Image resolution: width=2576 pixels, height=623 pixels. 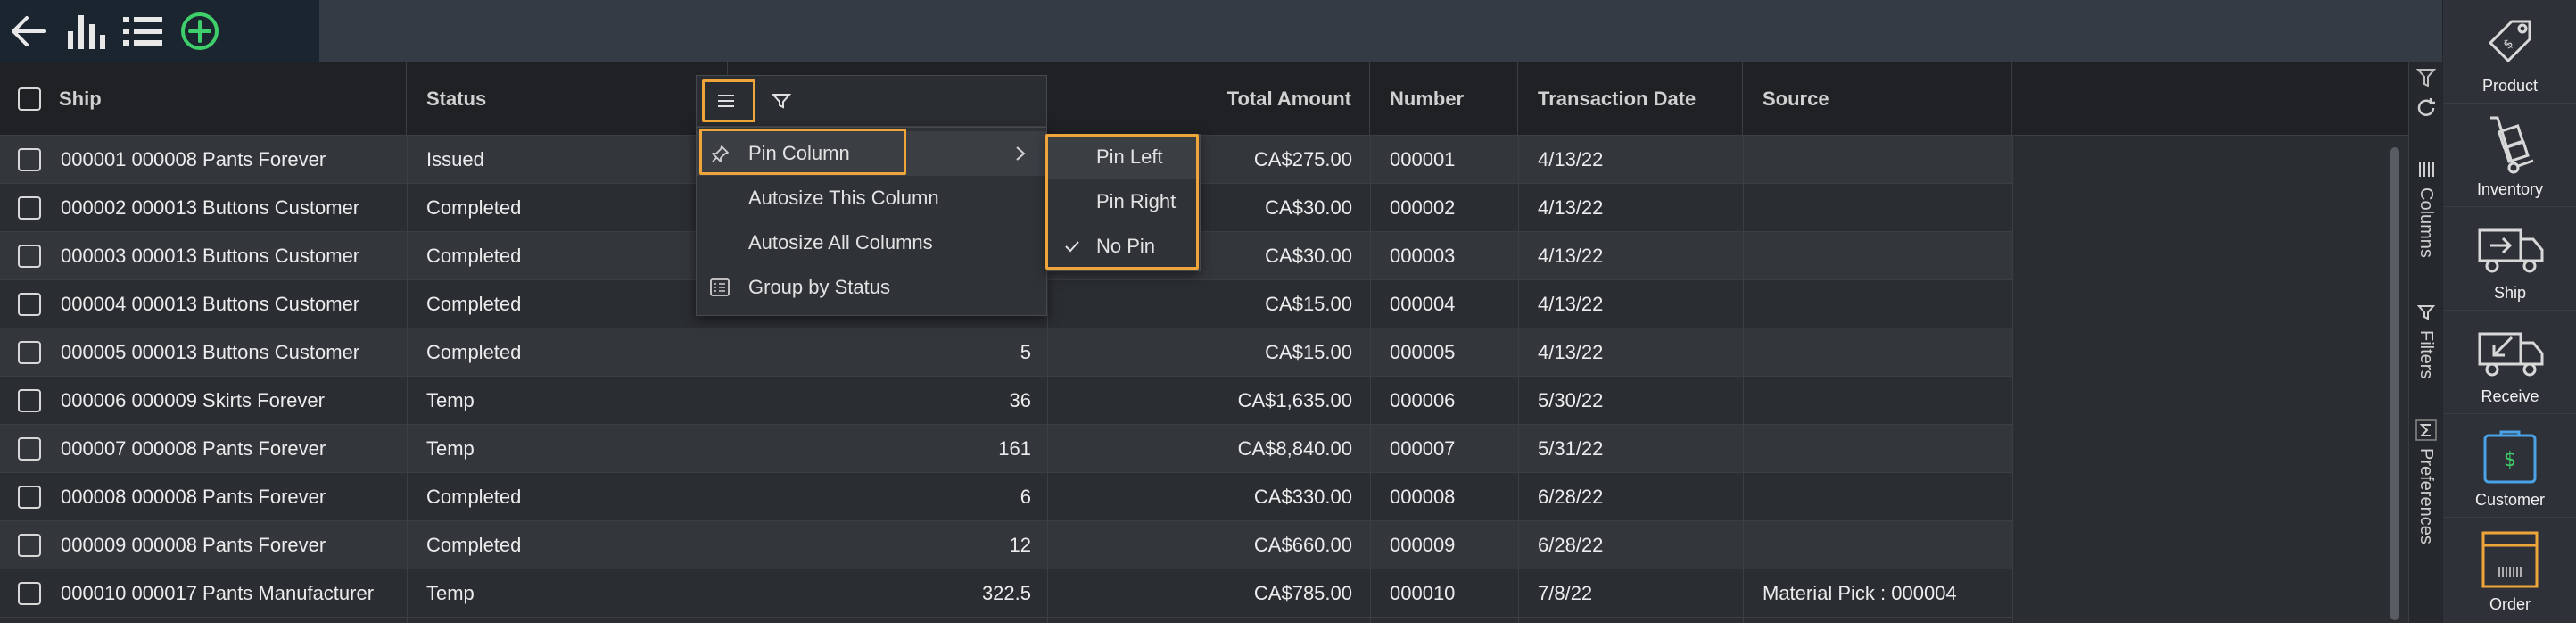 What do you see at coordinates (1423, 159) in the screenshot?
I see `cell-number: 000001` at bounding box center [1423, 159].